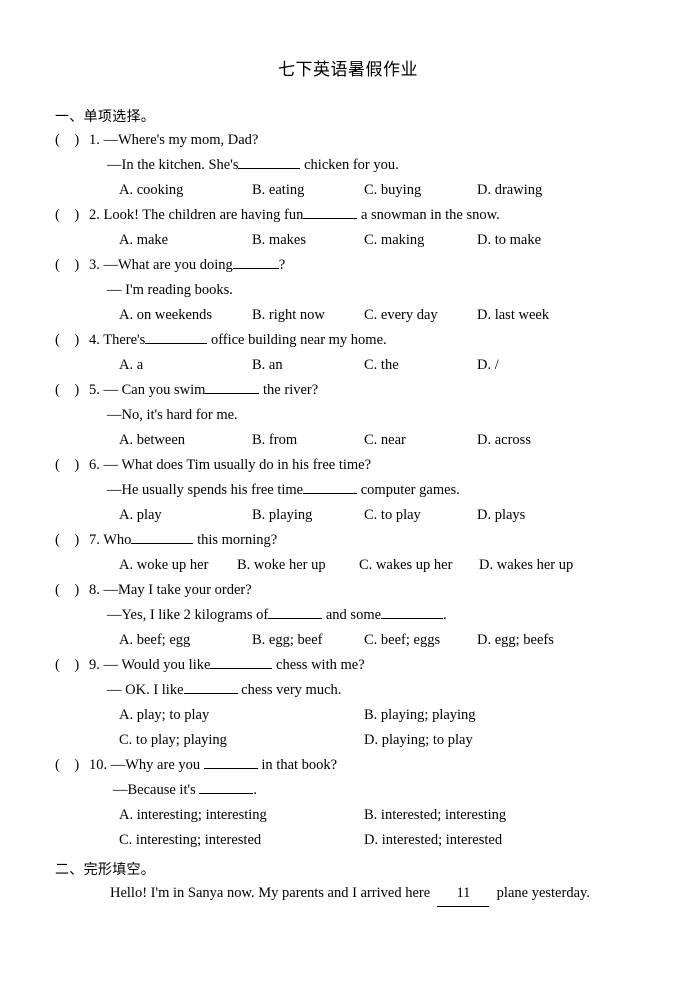 The height and width of the screenshot is (983, 696). I want to click on option-1-a: A. cooking, so click(185, 190).